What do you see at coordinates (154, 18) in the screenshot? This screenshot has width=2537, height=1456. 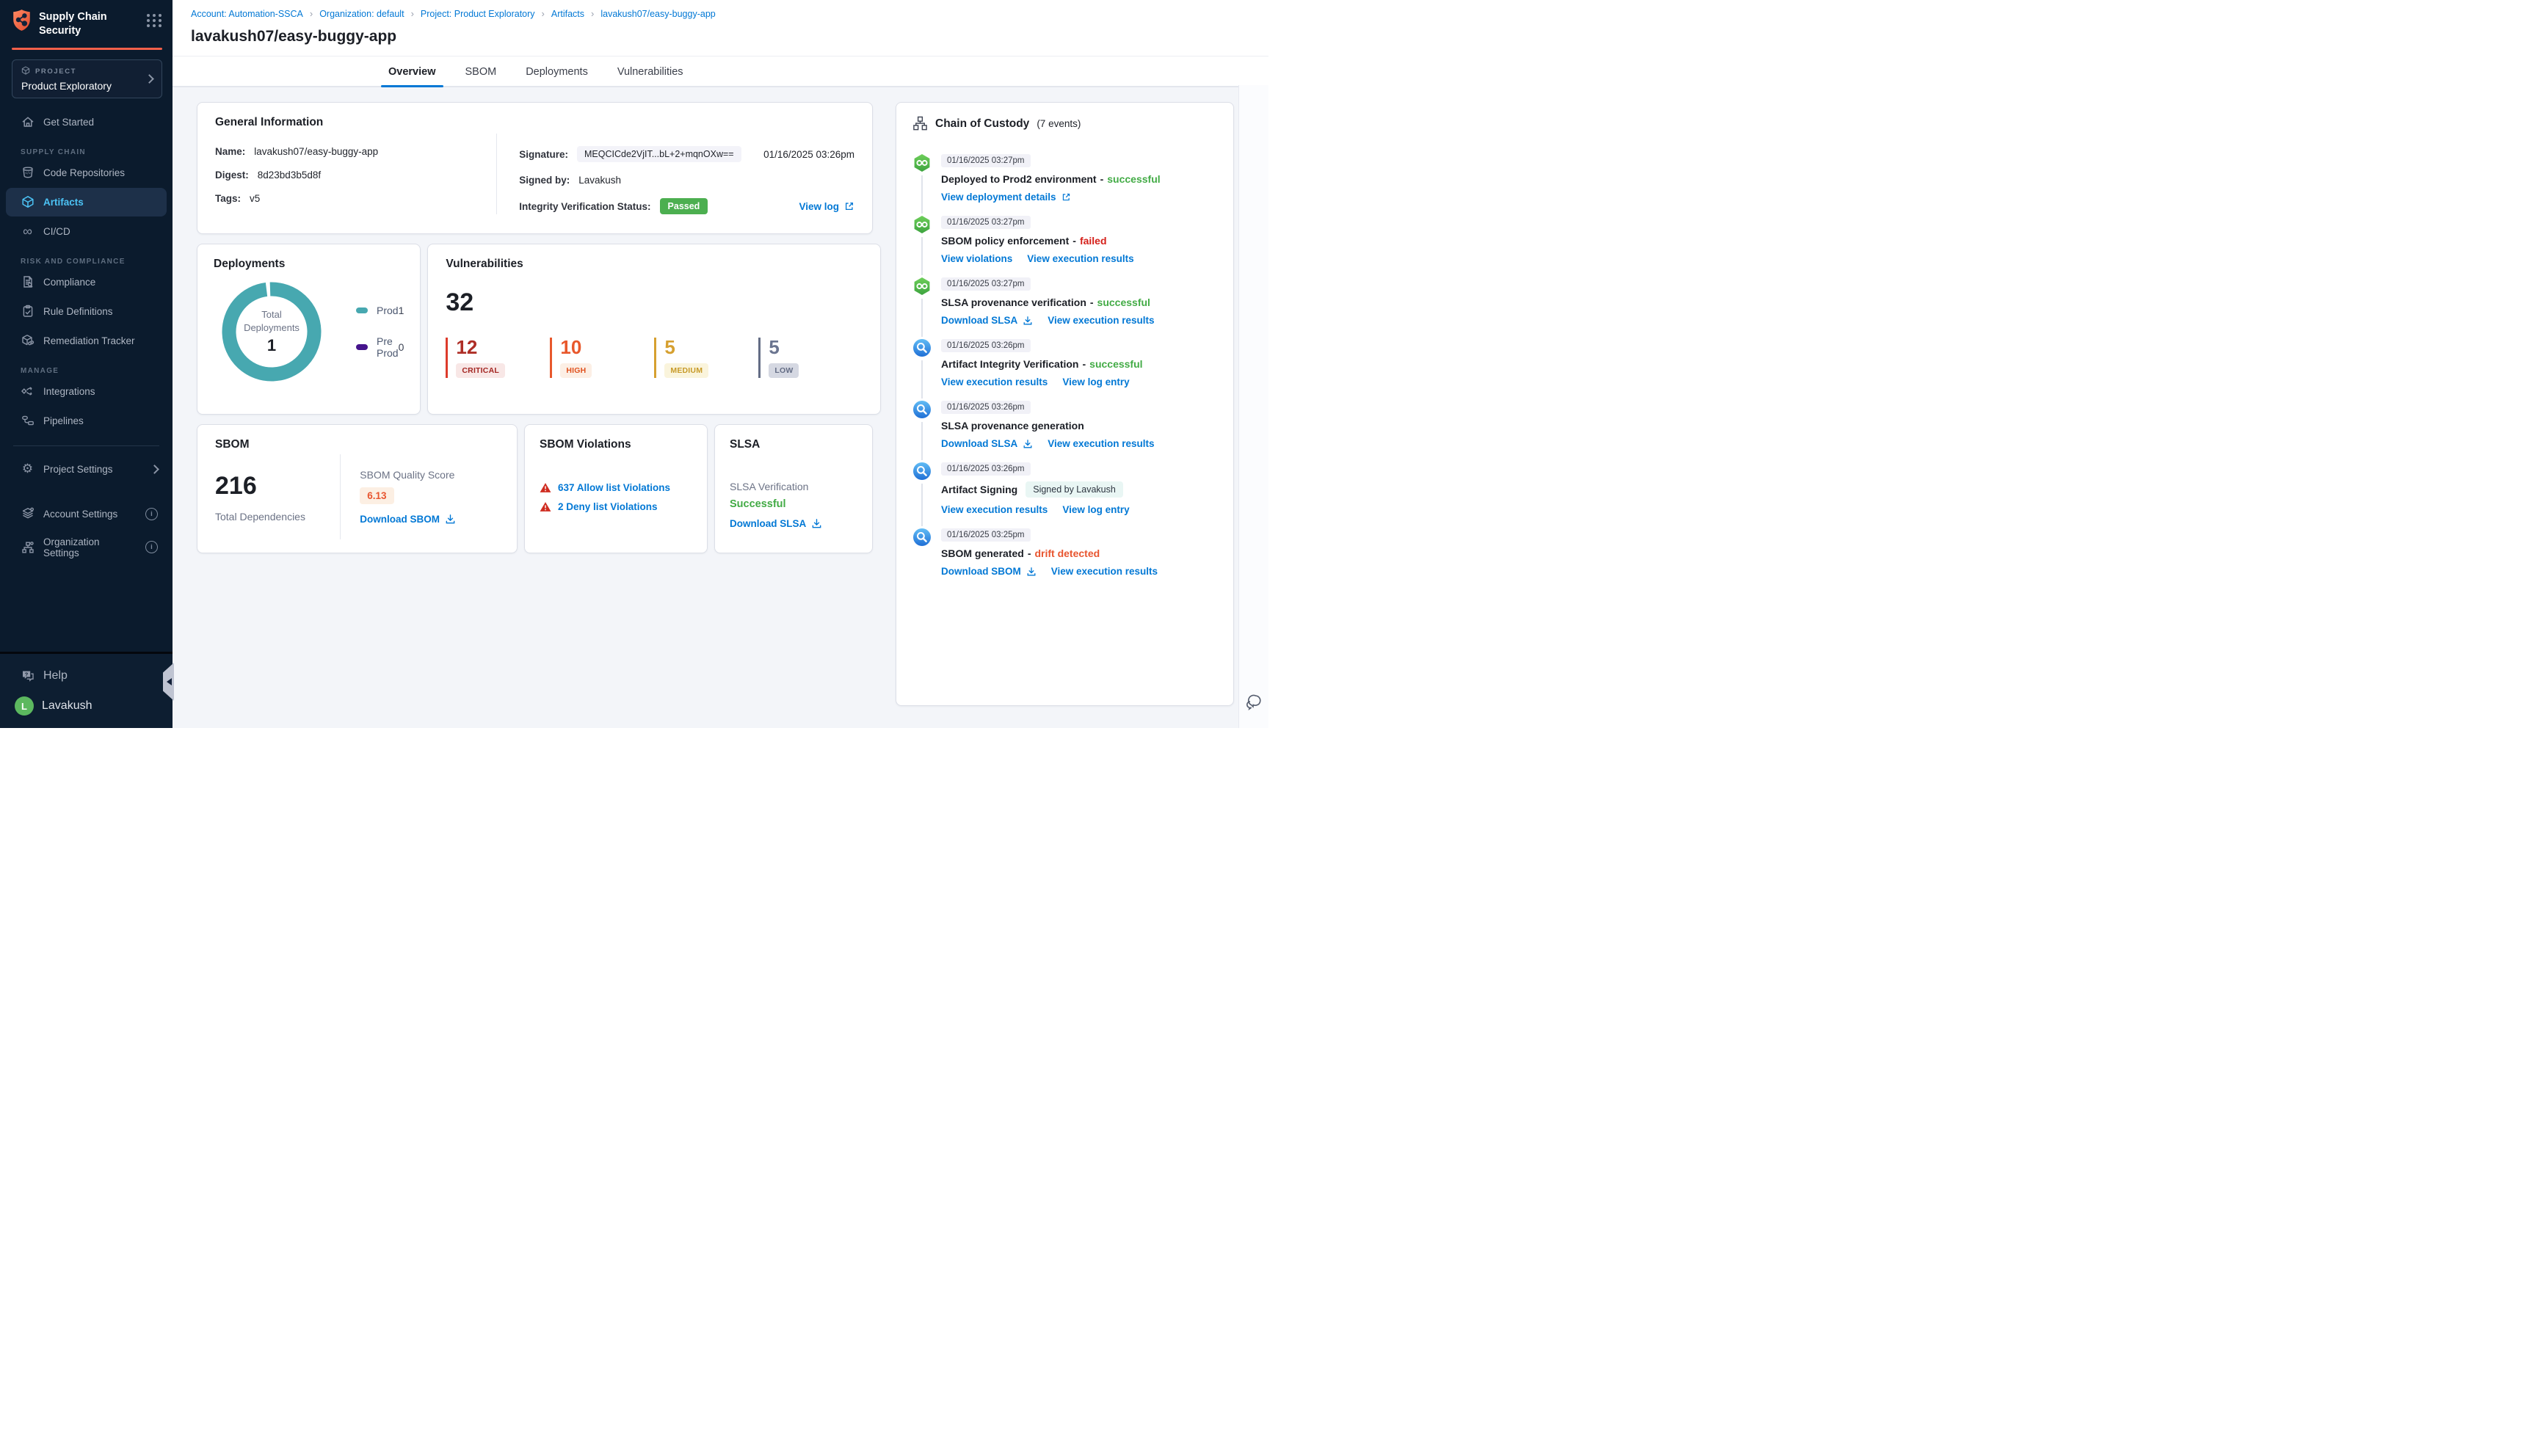 I see `module-switcher-icon` at bounding box center [154, 18].